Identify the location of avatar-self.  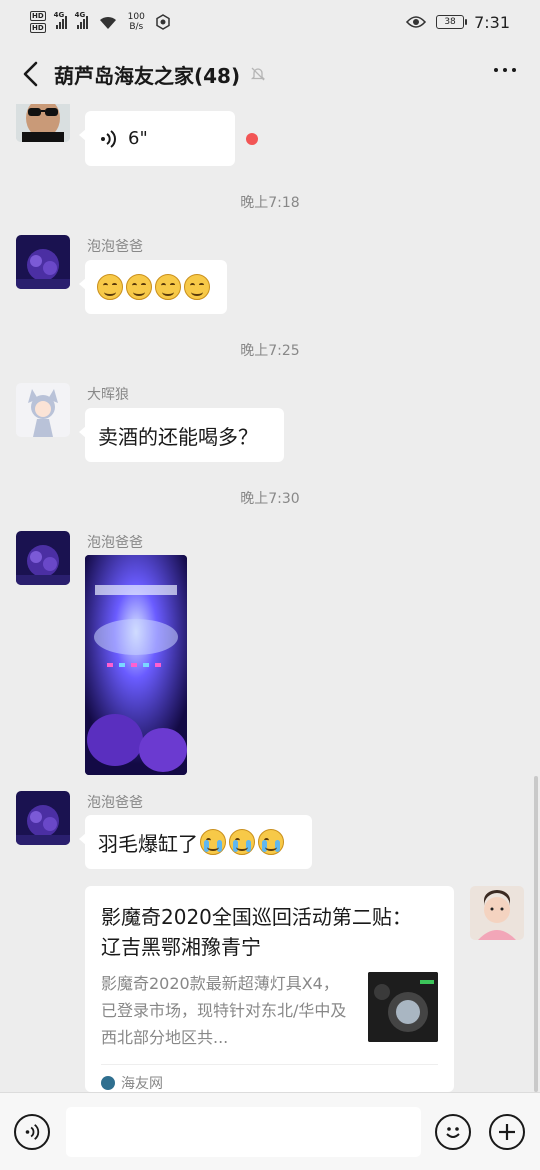
(497, 913).